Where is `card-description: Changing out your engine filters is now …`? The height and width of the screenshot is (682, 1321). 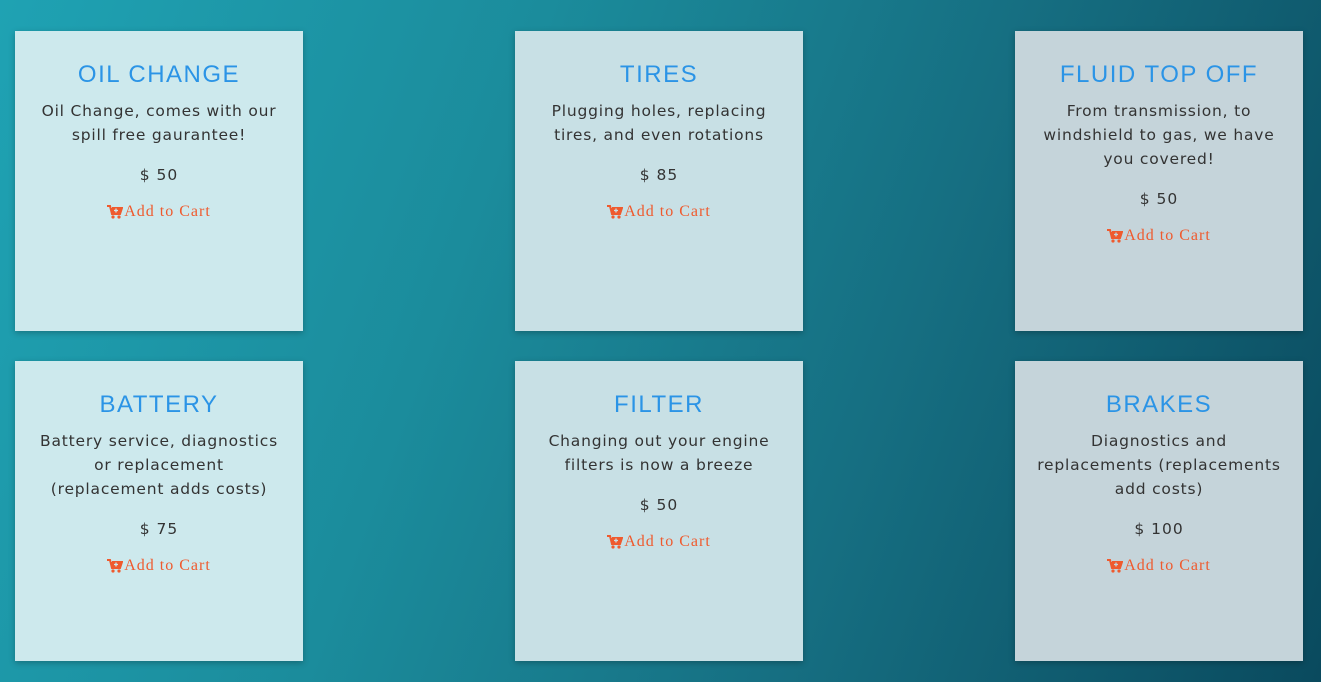 card-description: Changing out your engine filters is now … is located at coordinates (659, 453).